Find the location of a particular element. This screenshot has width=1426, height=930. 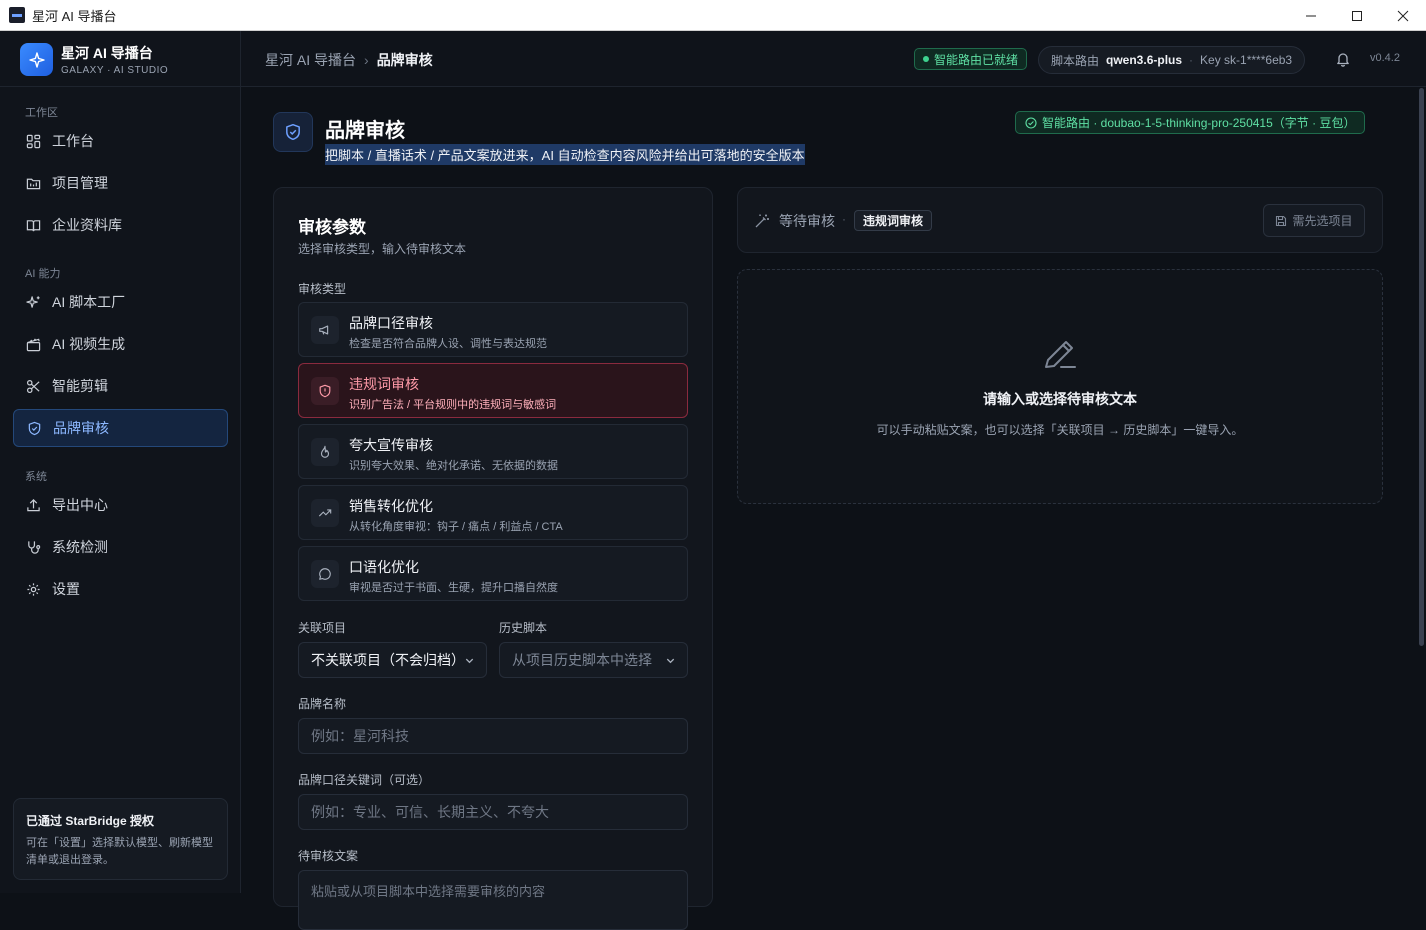

clapper-icon is located at coordinates (33, 344).